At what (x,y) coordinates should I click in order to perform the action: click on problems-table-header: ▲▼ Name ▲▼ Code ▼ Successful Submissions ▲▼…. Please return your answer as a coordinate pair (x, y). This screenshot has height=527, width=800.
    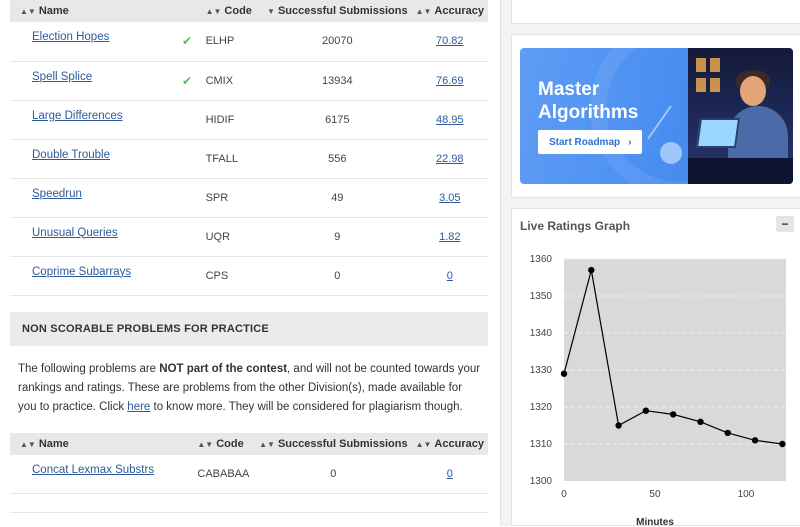
    Looking at the image, I should click on (249, 11).